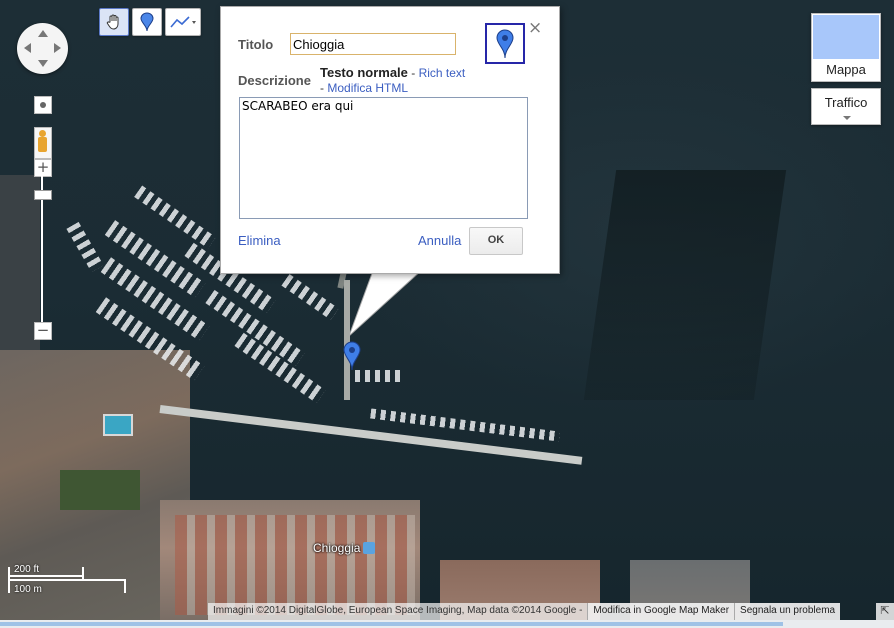  I want to click on zoom-in-button: +, so click(43, 168).